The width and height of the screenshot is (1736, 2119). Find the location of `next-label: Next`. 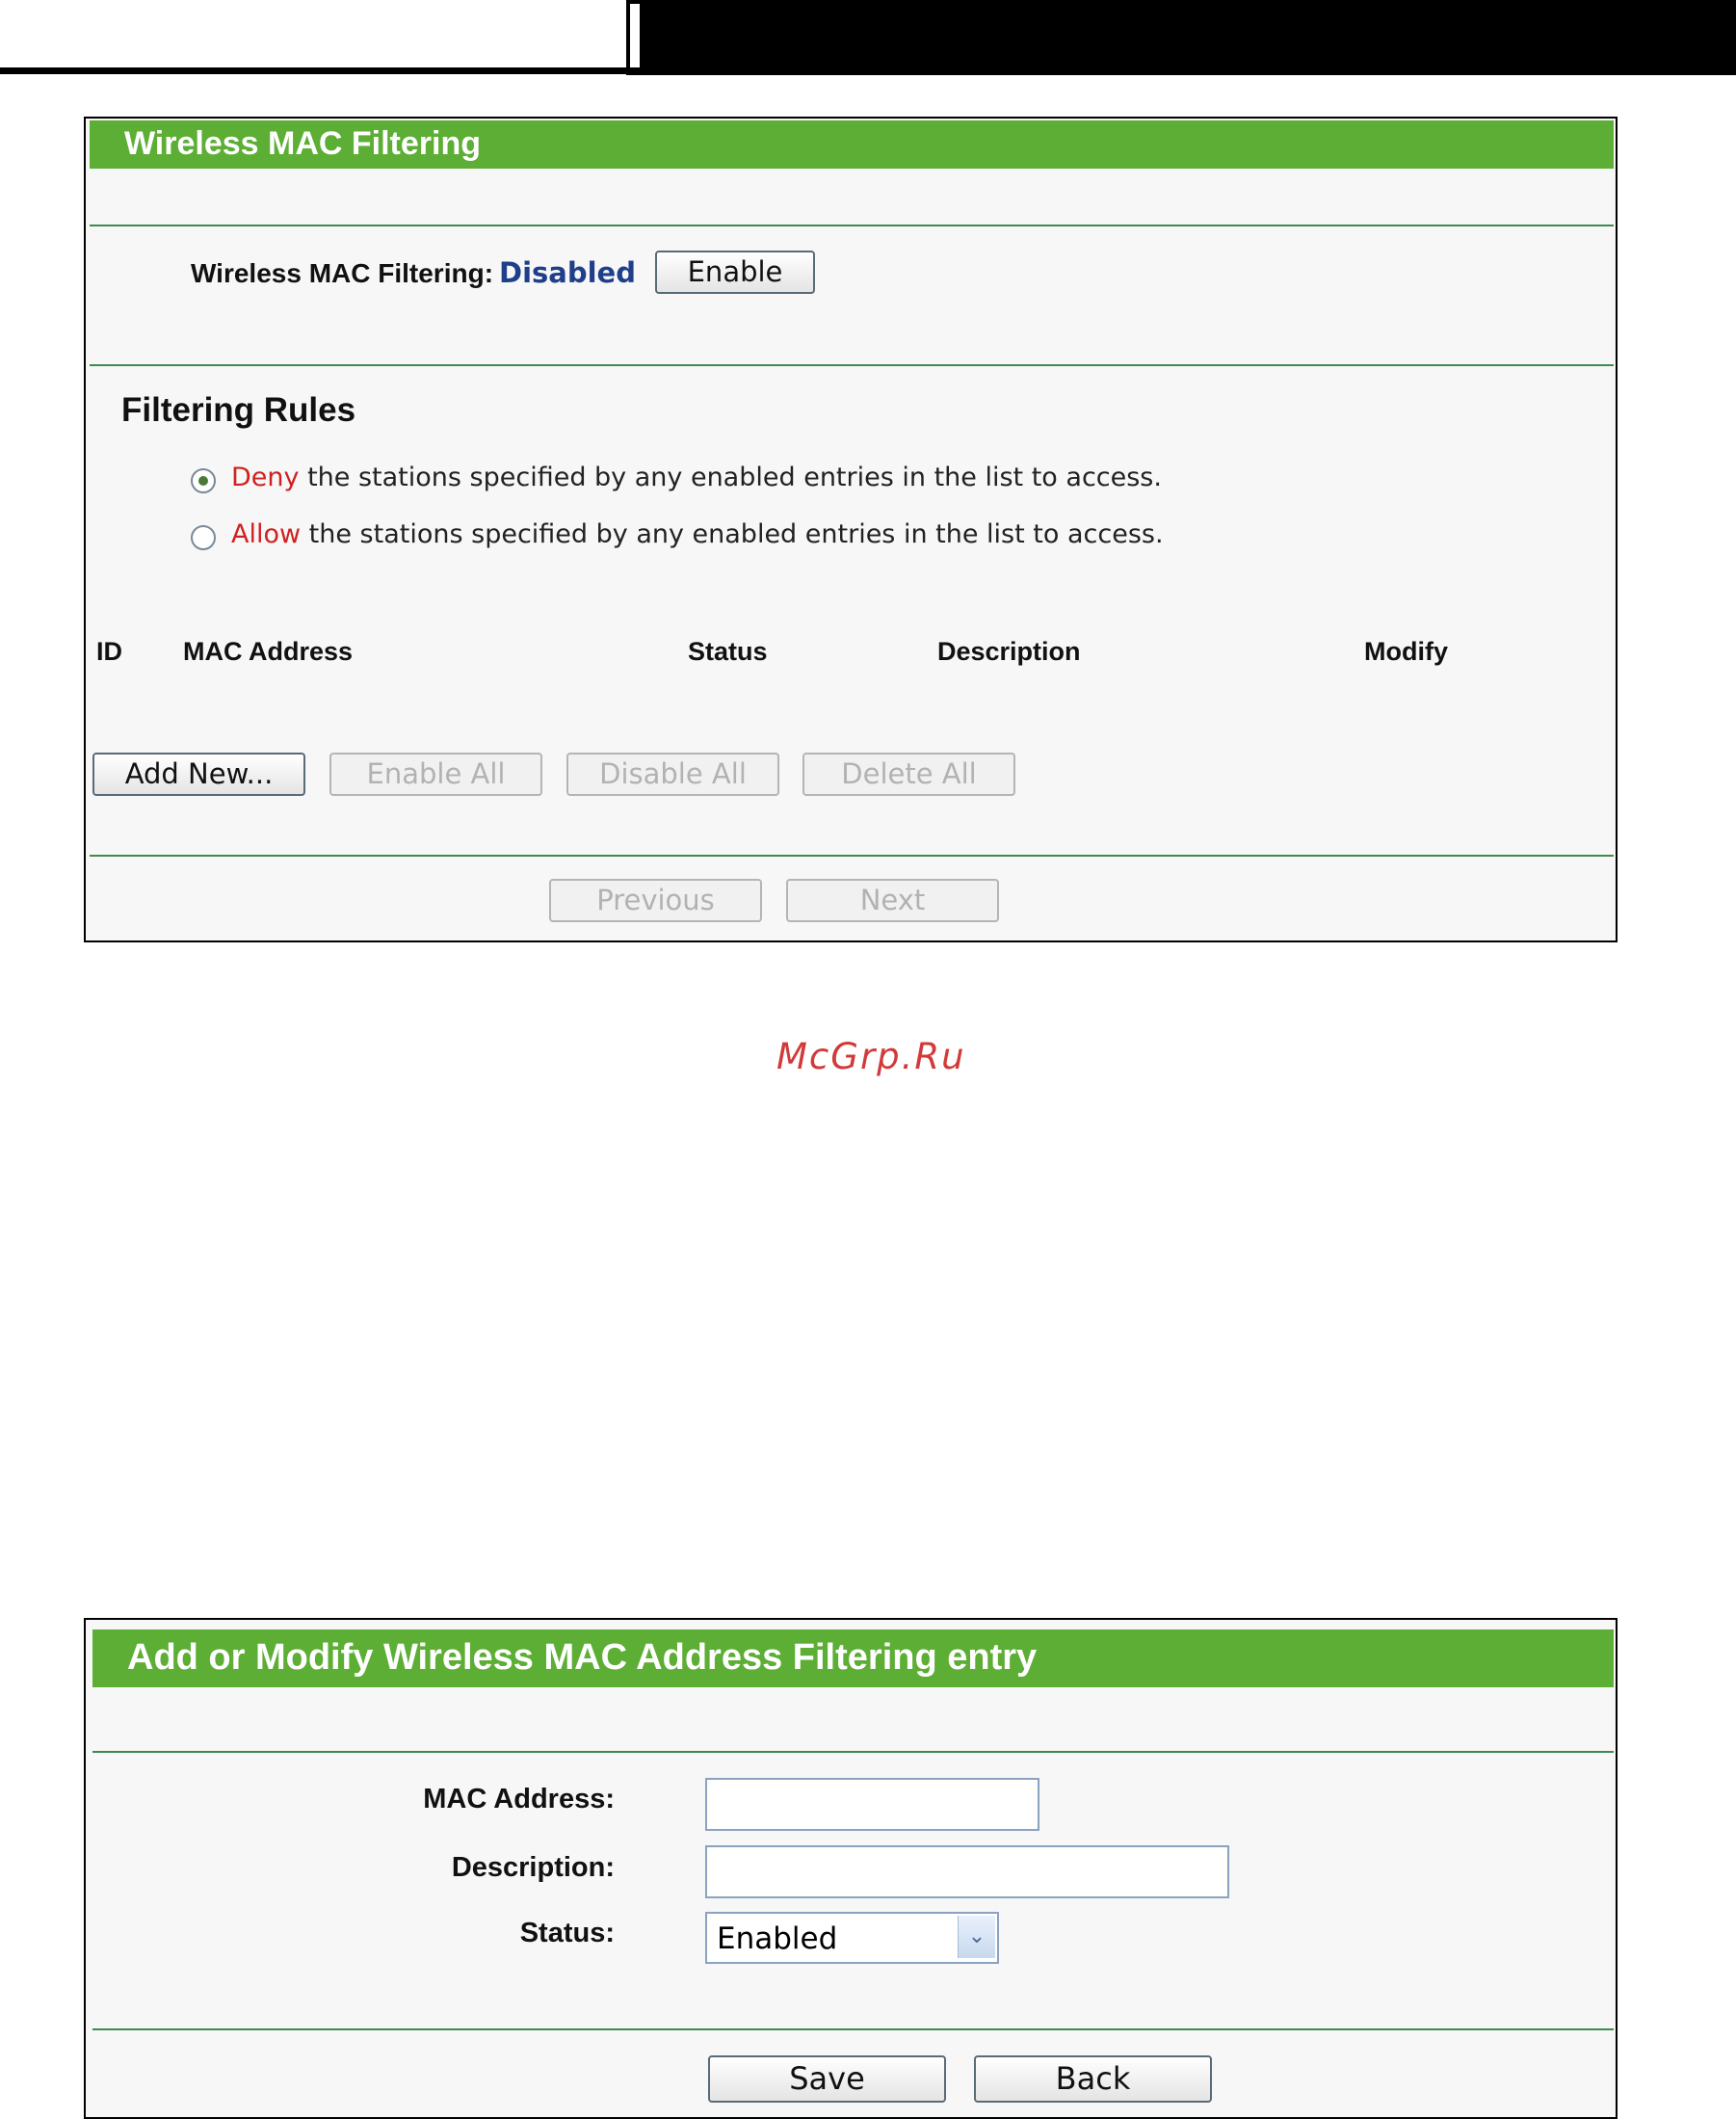

next-label: Next is located at coordinates (893, 900).